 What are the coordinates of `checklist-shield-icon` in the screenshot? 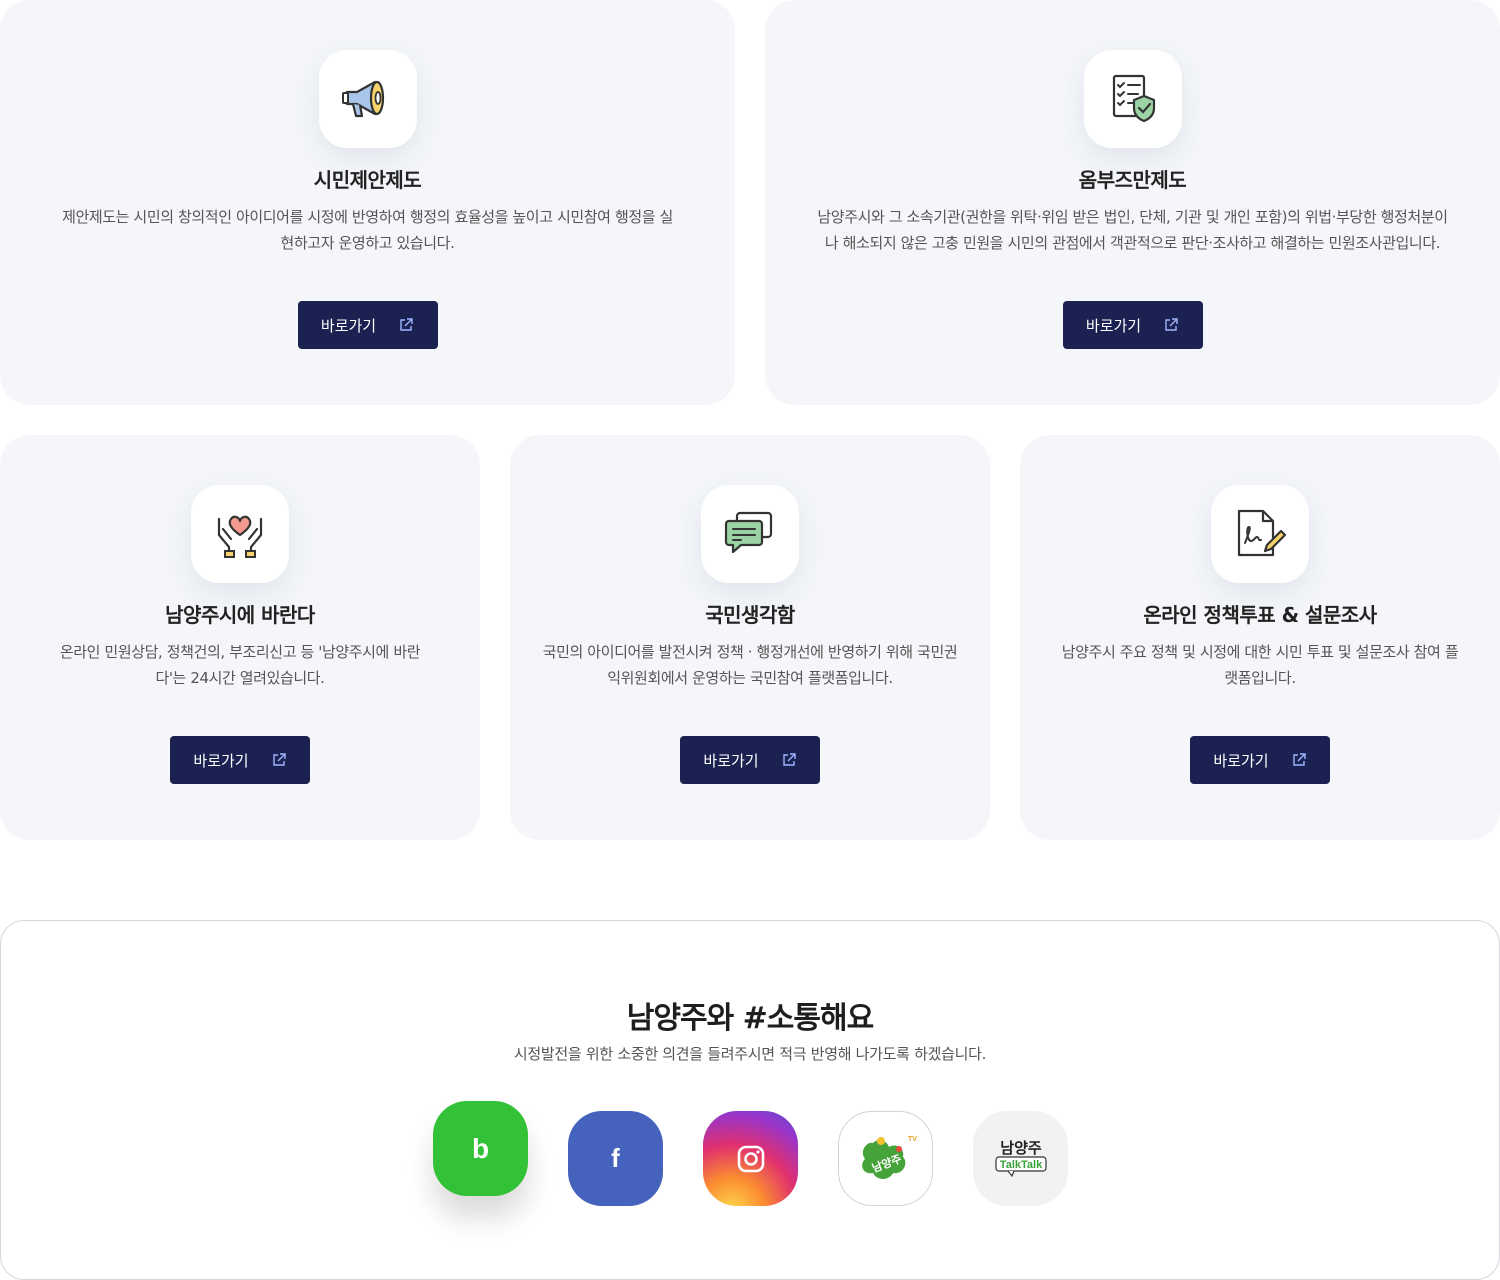 It's located at (1132, 99).